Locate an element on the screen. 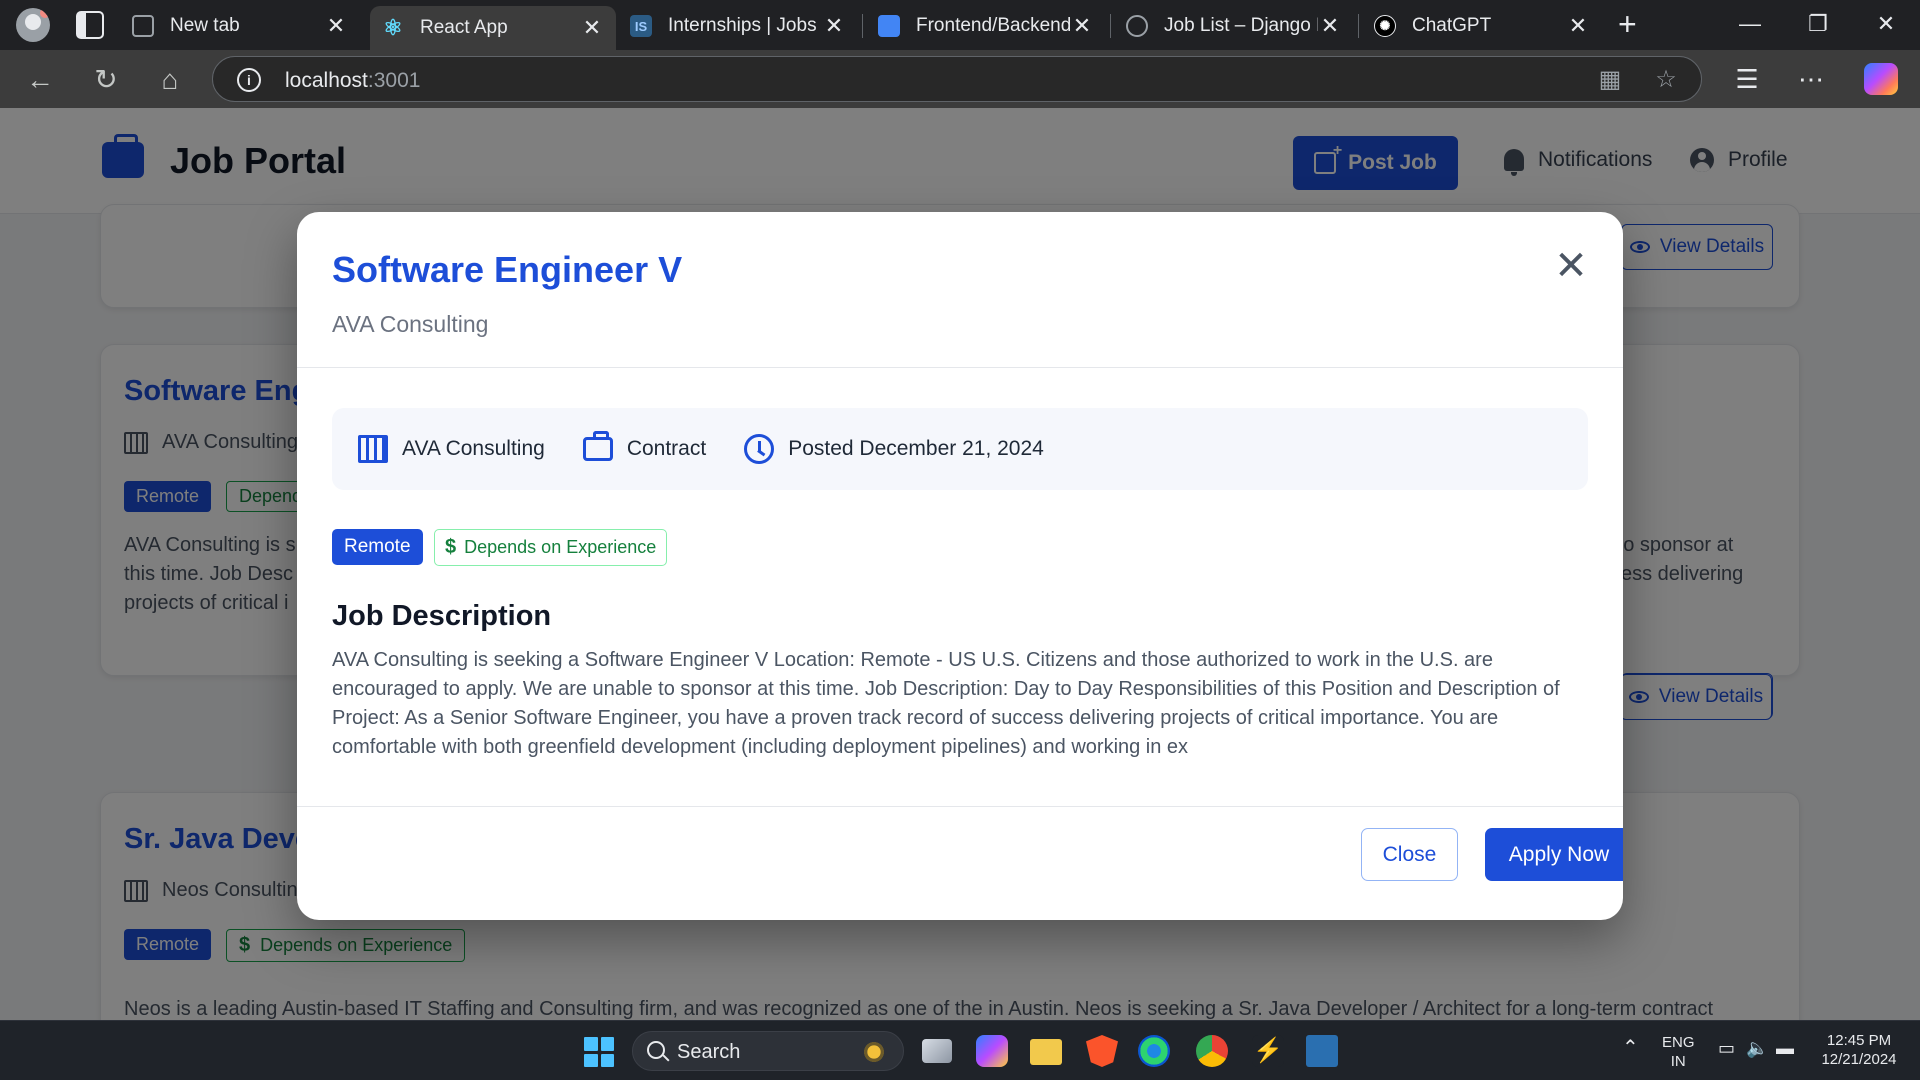  react-icon: ⚛ is located at coordinates (393, 27).